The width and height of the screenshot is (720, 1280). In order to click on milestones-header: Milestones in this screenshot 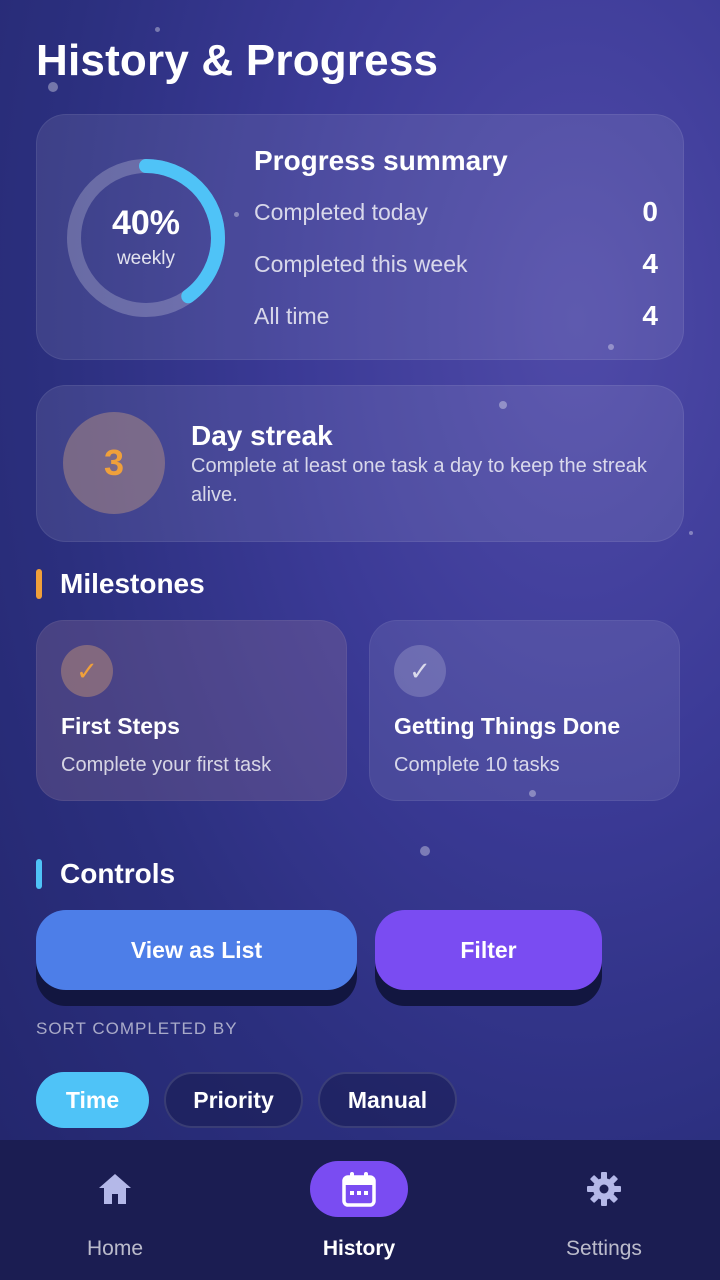, I will do `click(120, 584)`.